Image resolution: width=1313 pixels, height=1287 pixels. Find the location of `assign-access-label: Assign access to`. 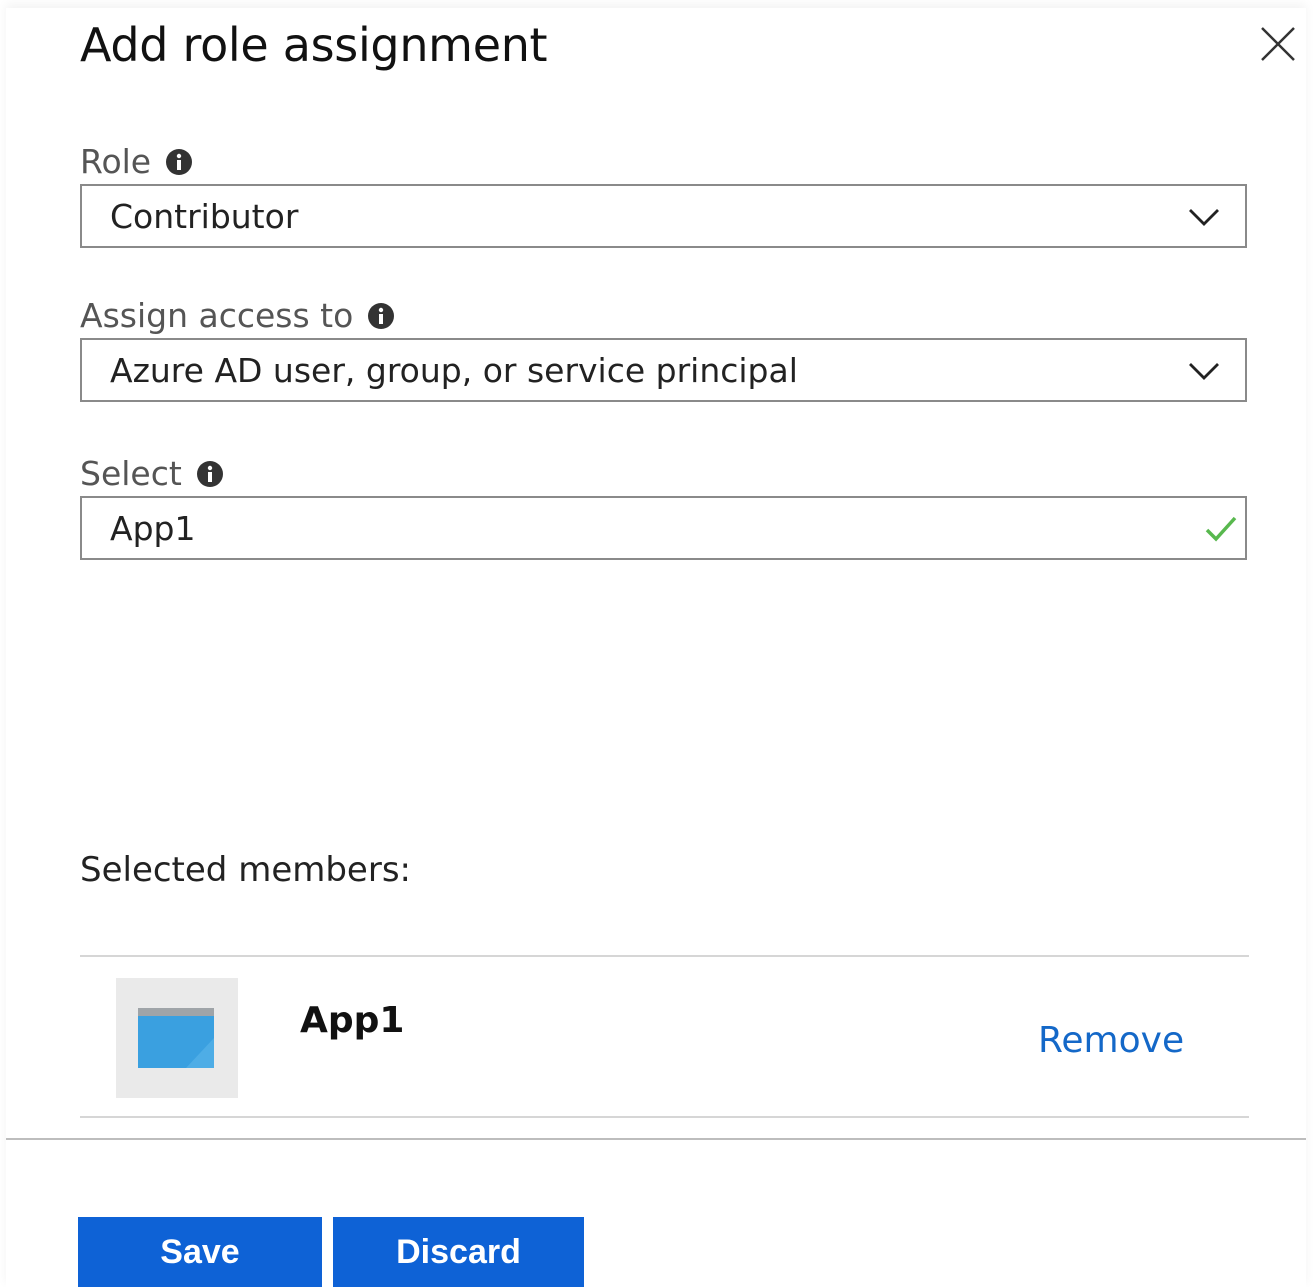

assign-access-label: Assign access to is located at coordinates (237, 315).